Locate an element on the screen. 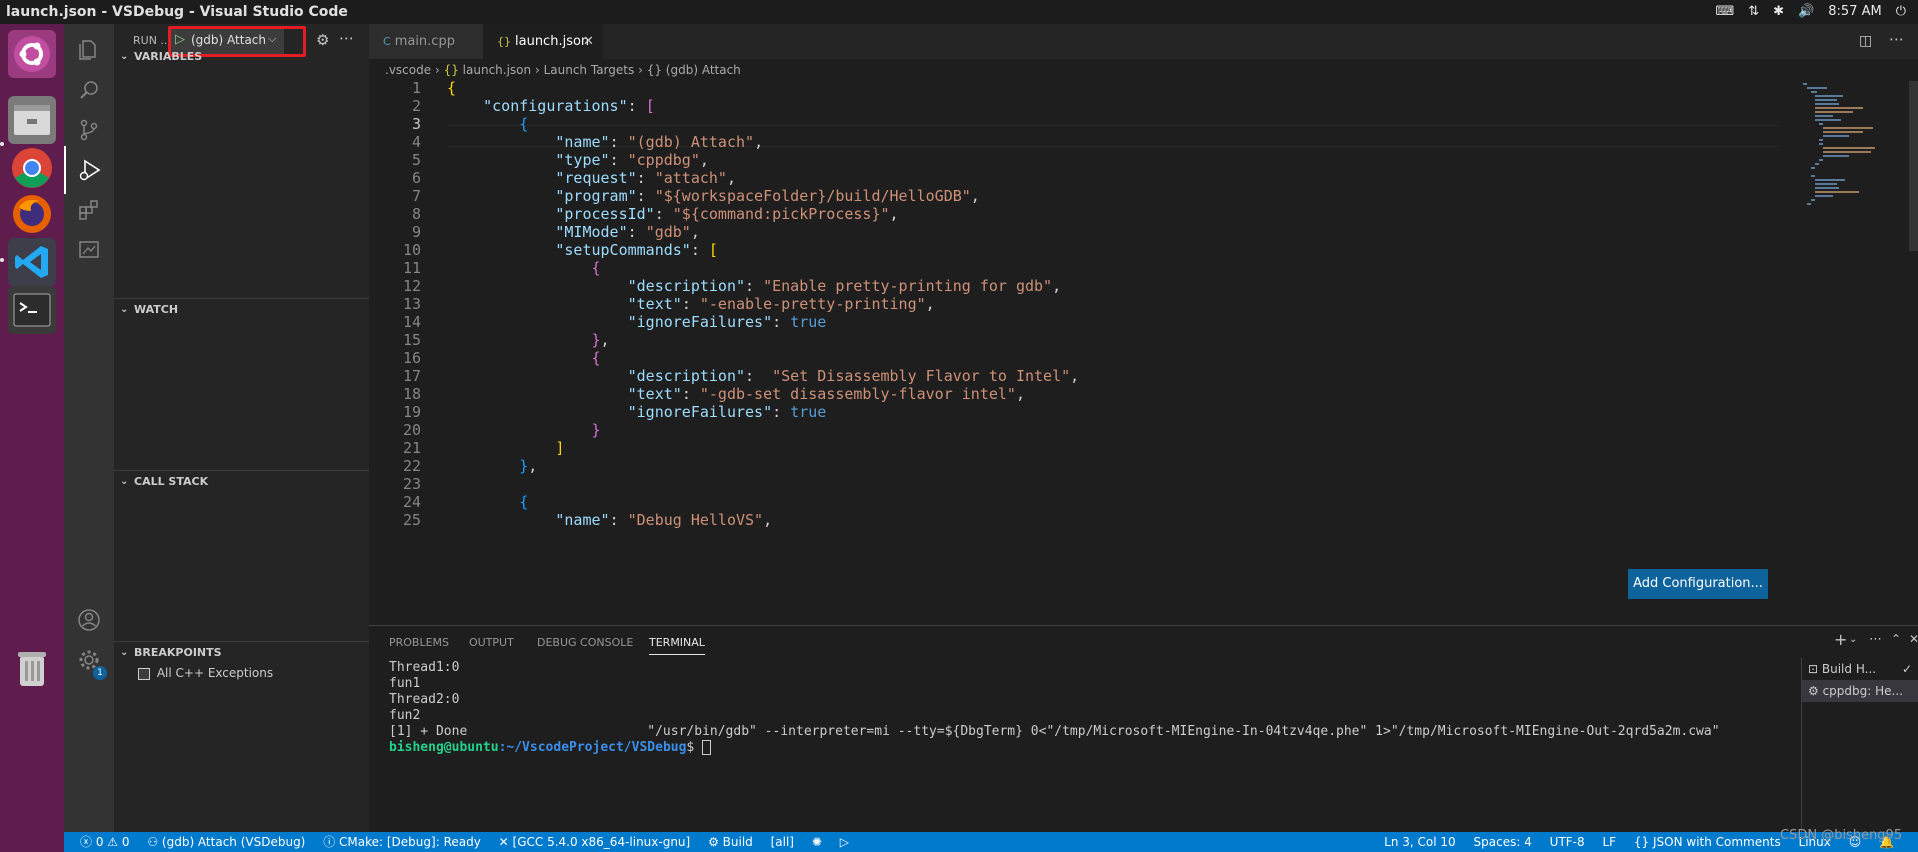 The height and width of the screenshot is (852, 1918). variables-section-header: ⌄ VARIABLES is located at coordinates (241, 57).